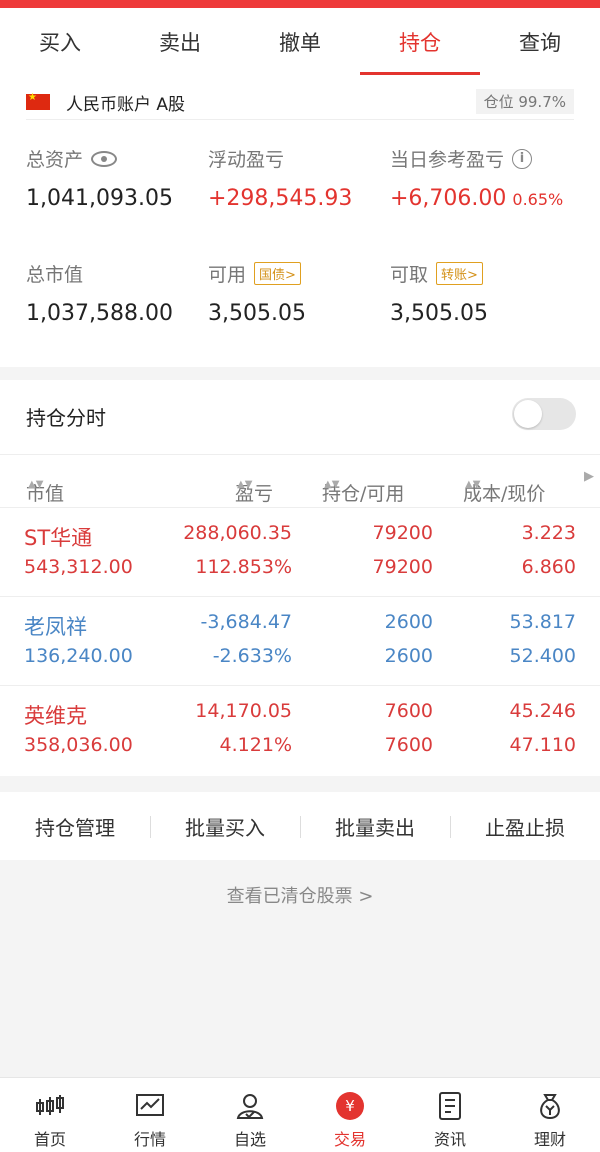 This screenshot has width=600, height=1152. I want to click on nav-news: 资讯, so click(450, 1115).